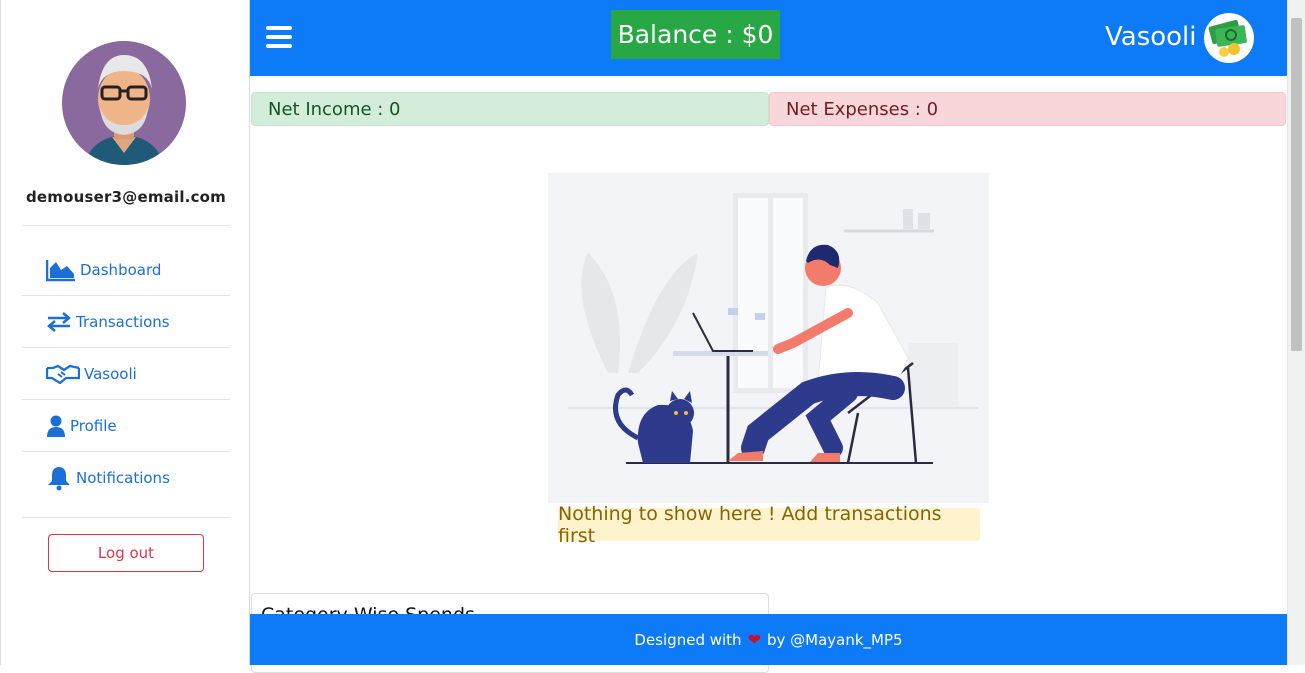 The width and height of the screenshot is (1305, 673). What do you see at coordinates (123, 321) in the screenshot?
I see `sidebar-item-label: Transactions` at bounding box center [123, 321].